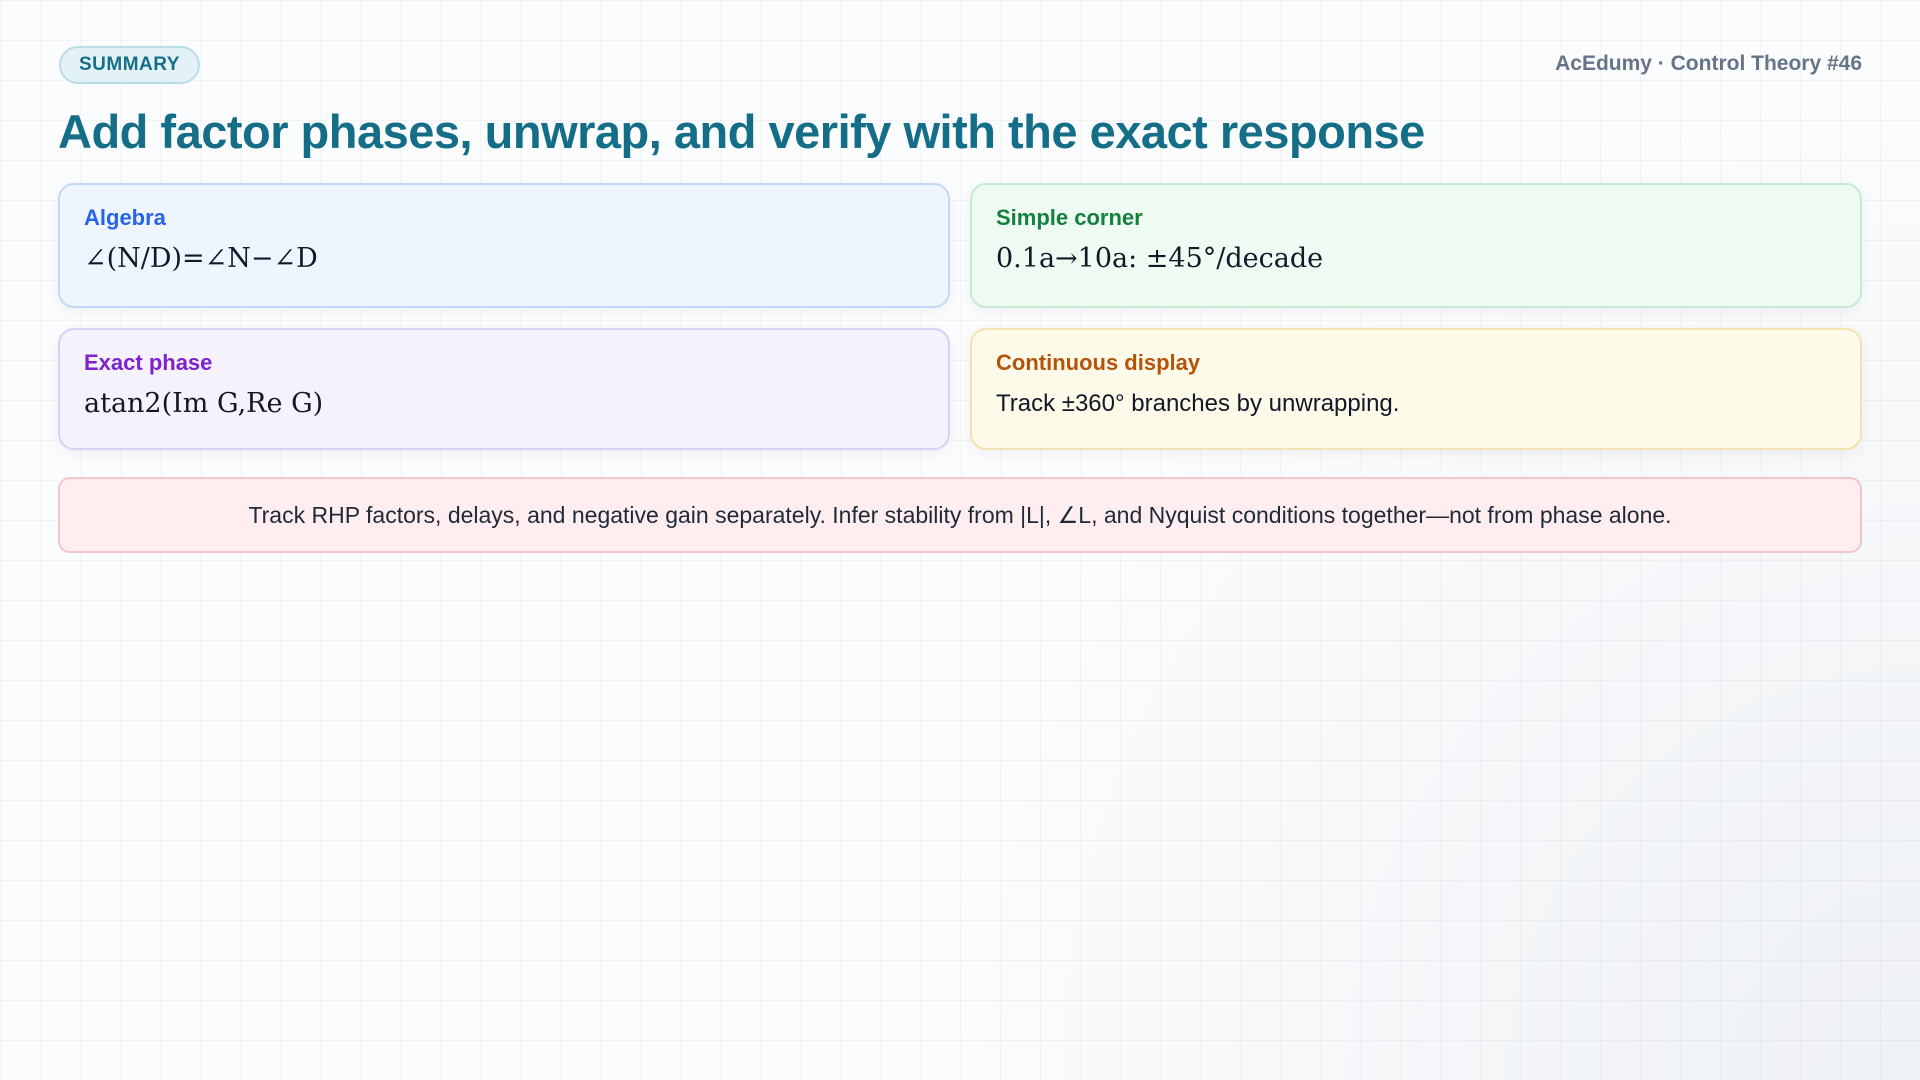 This screenshot has width=1920, height=1080. What do you see at coordinates (204, 403) in the screenshot?
I see `card-exact-phase-formula: atan2(Im G,Re G)` at bounding box center [204, 403].